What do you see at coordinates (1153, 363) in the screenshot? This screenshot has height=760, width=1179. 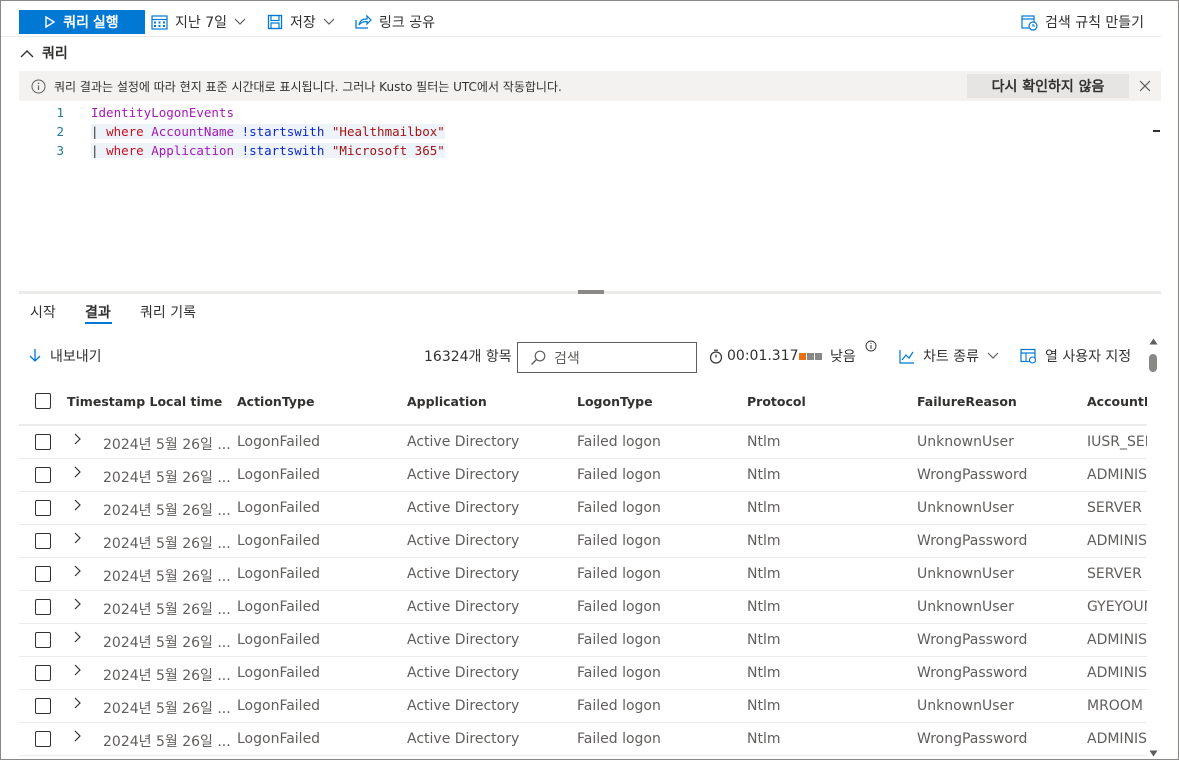 I see `scrollbar-thumb` at bounding box center [1153, 363].